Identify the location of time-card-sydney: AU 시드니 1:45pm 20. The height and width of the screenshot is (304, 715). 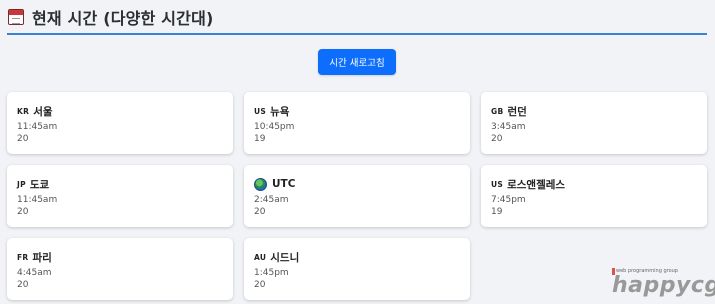
(357, 269).